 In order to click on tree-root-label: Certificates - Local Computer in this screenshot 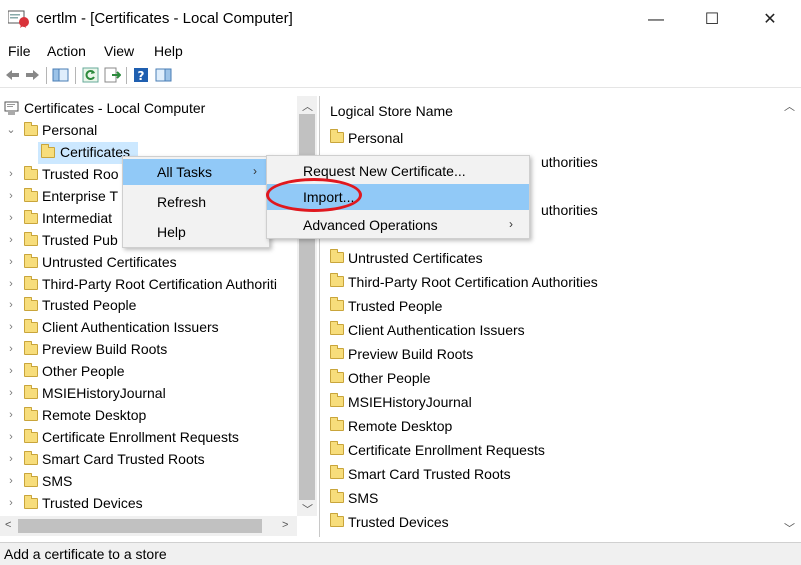, I will do `click(115, 108)`.